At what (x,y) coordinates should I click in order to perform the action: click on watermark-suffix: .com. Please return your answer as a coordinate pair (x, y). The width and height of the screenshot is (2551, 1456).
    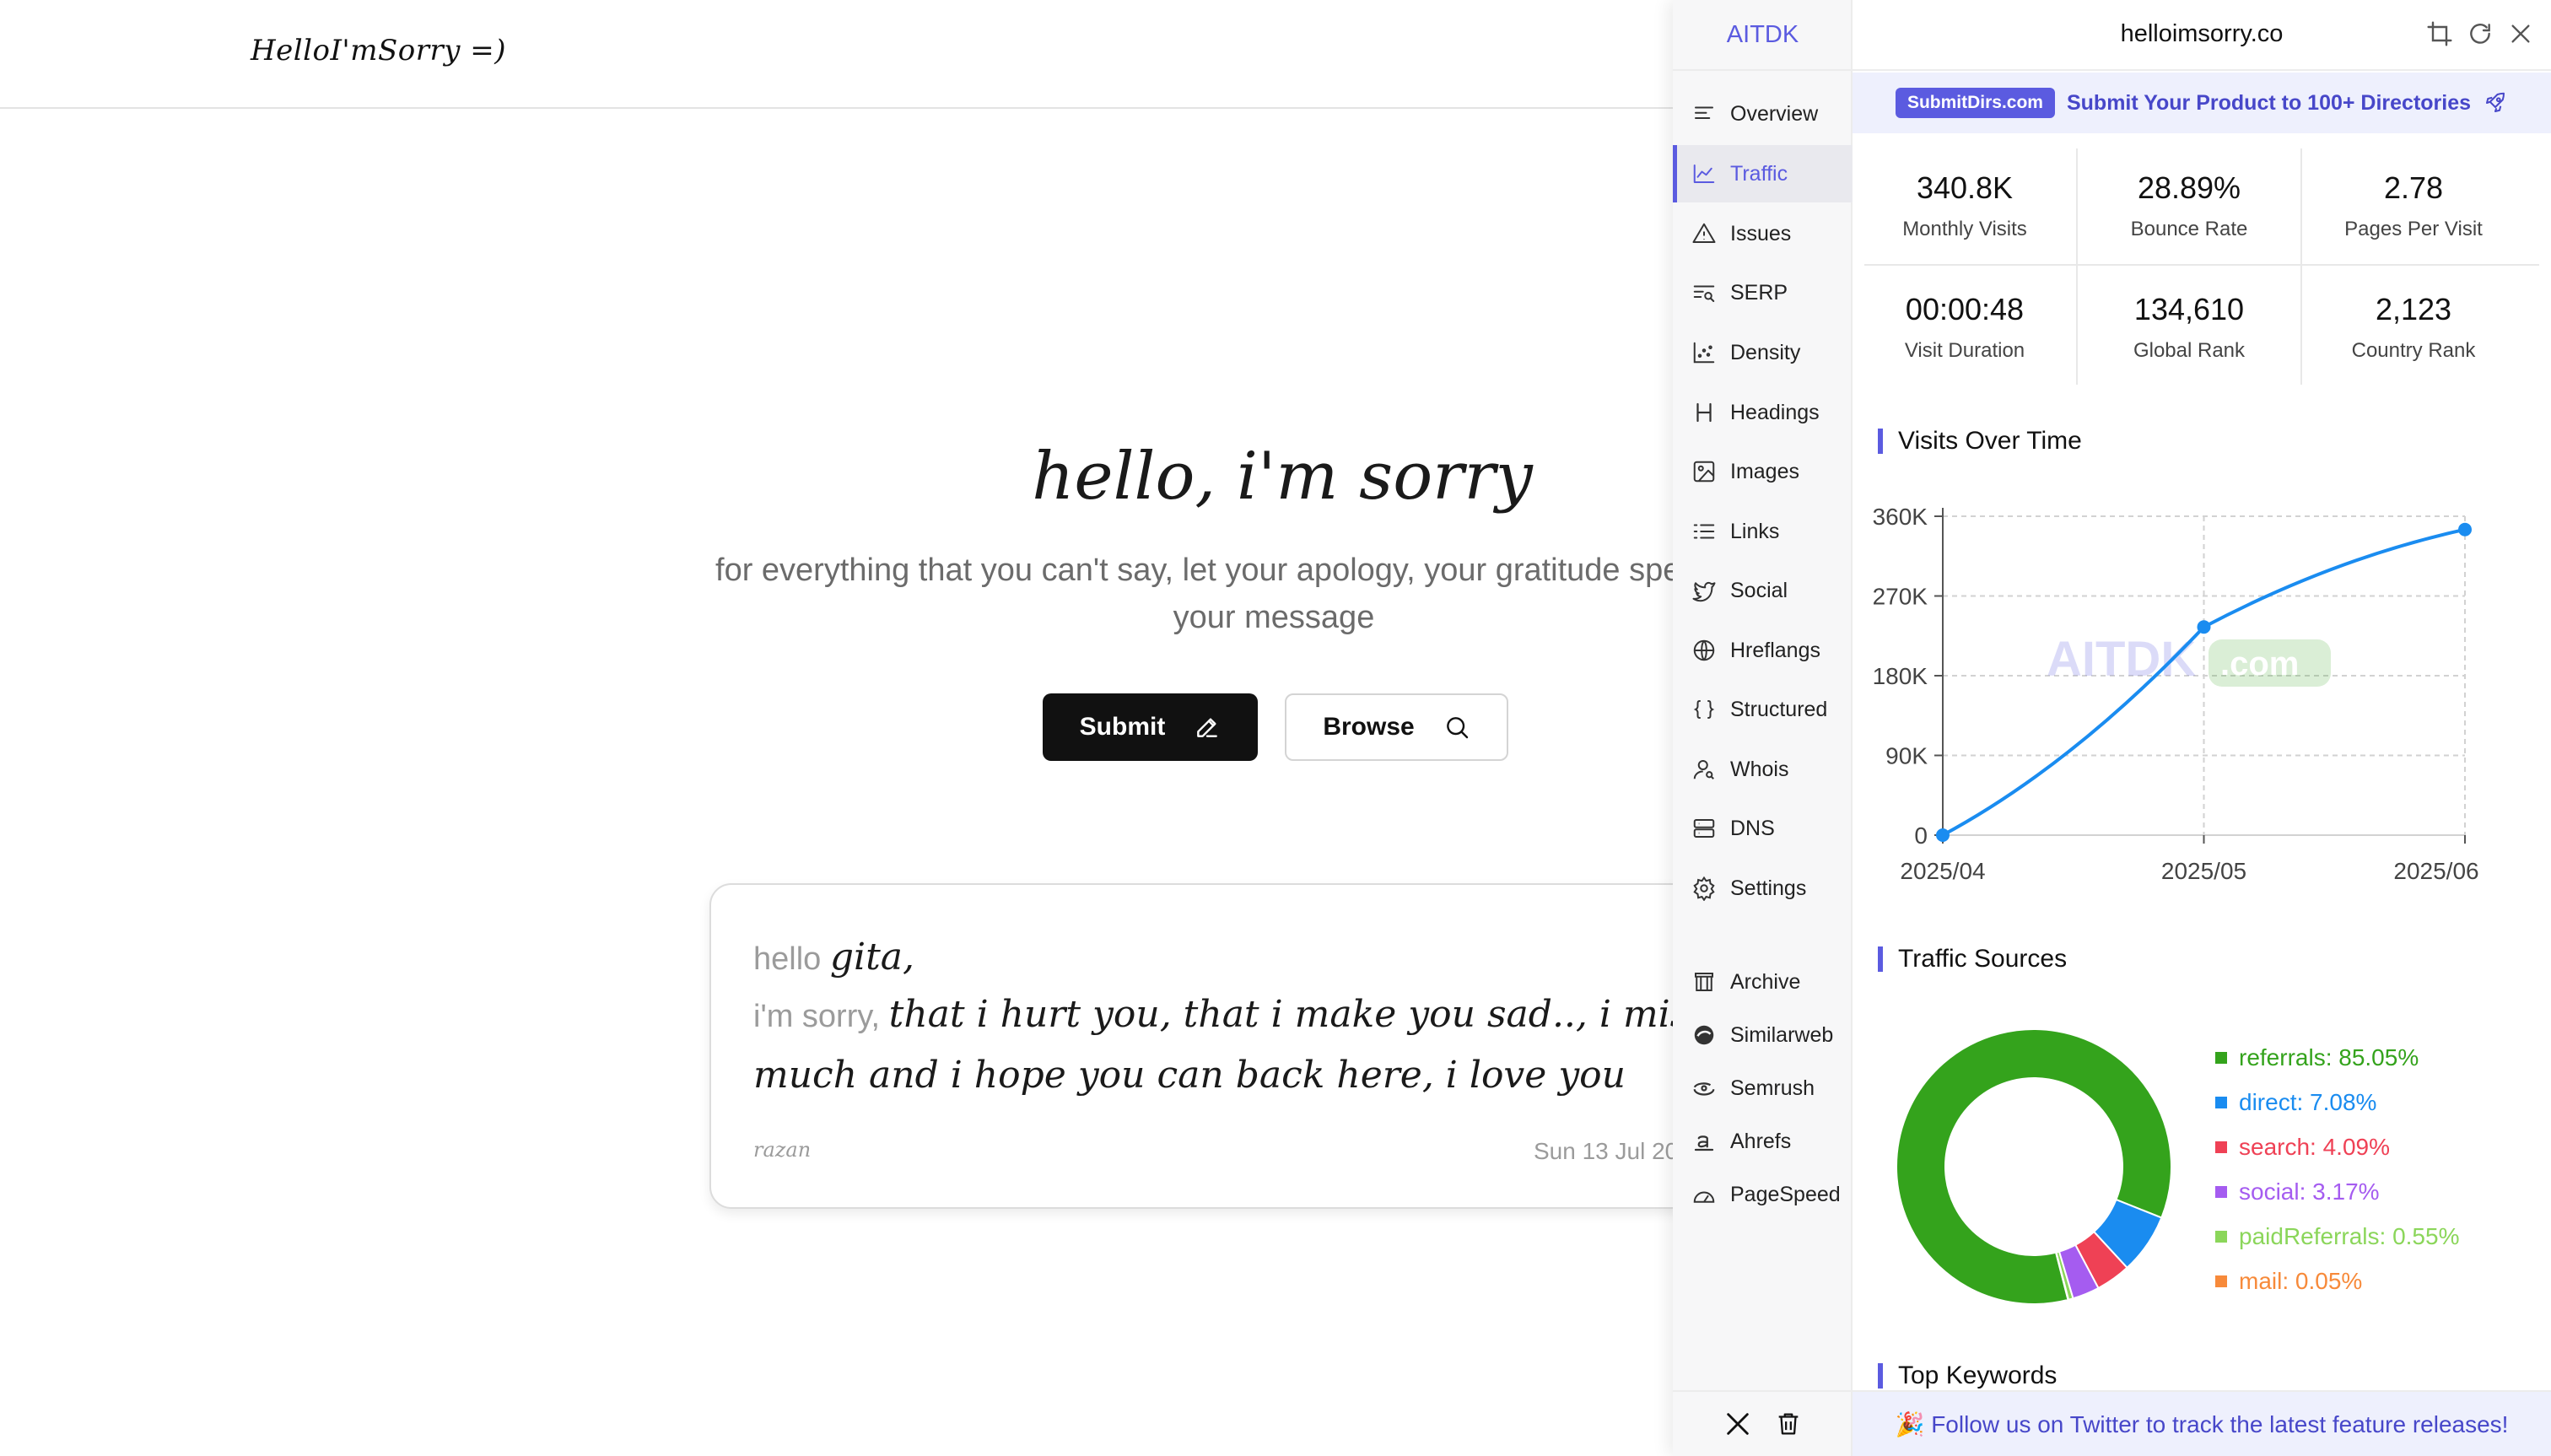
    Looking at the image, I should click on (2259, 663).